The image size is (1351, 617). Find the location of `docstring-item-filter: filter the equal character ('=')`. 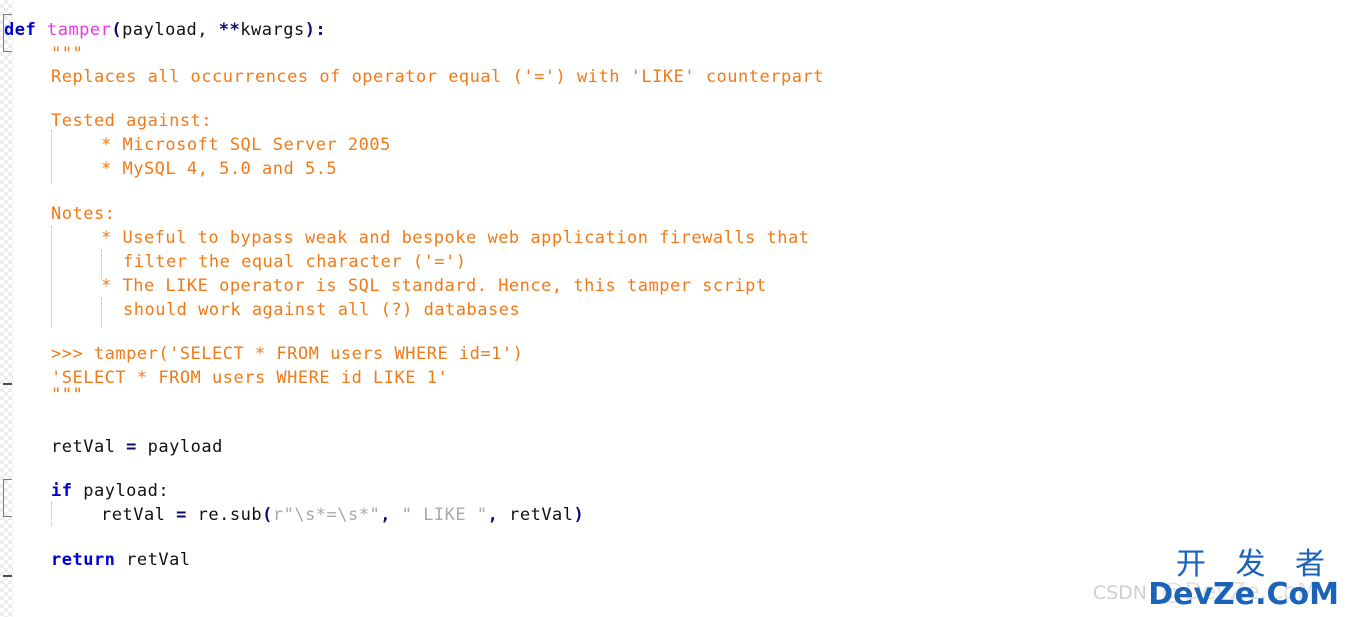

docstring-item-filter: filter the equal character ('=') is located at coordinates (295, 262).